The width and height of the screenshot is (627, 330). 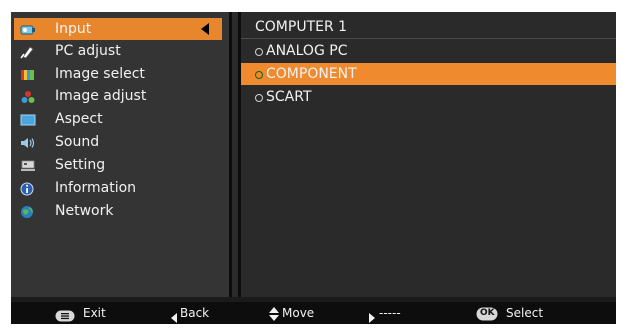 What do you see at coordinates (118, 165) in the screenshot?
I see `menu-item-setting: Setting` at bounding box center [118, 165].